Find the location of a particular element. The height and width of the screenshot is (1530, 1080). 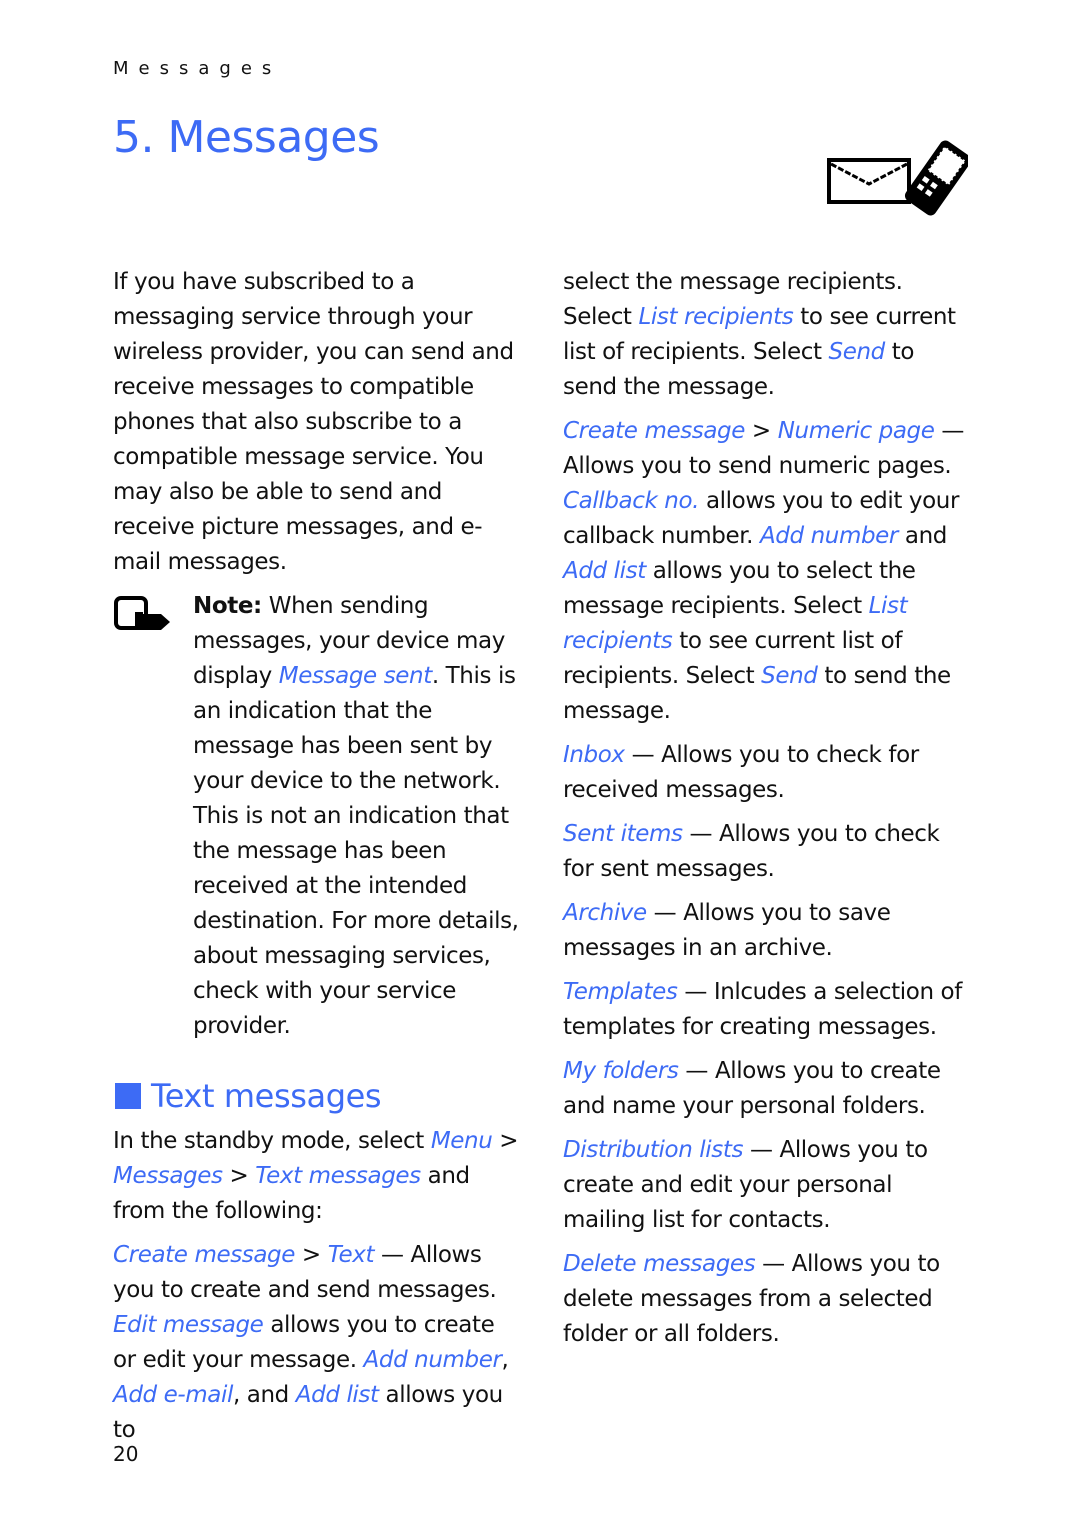

section-bullet-icon is located at coordinates (128, 1096).